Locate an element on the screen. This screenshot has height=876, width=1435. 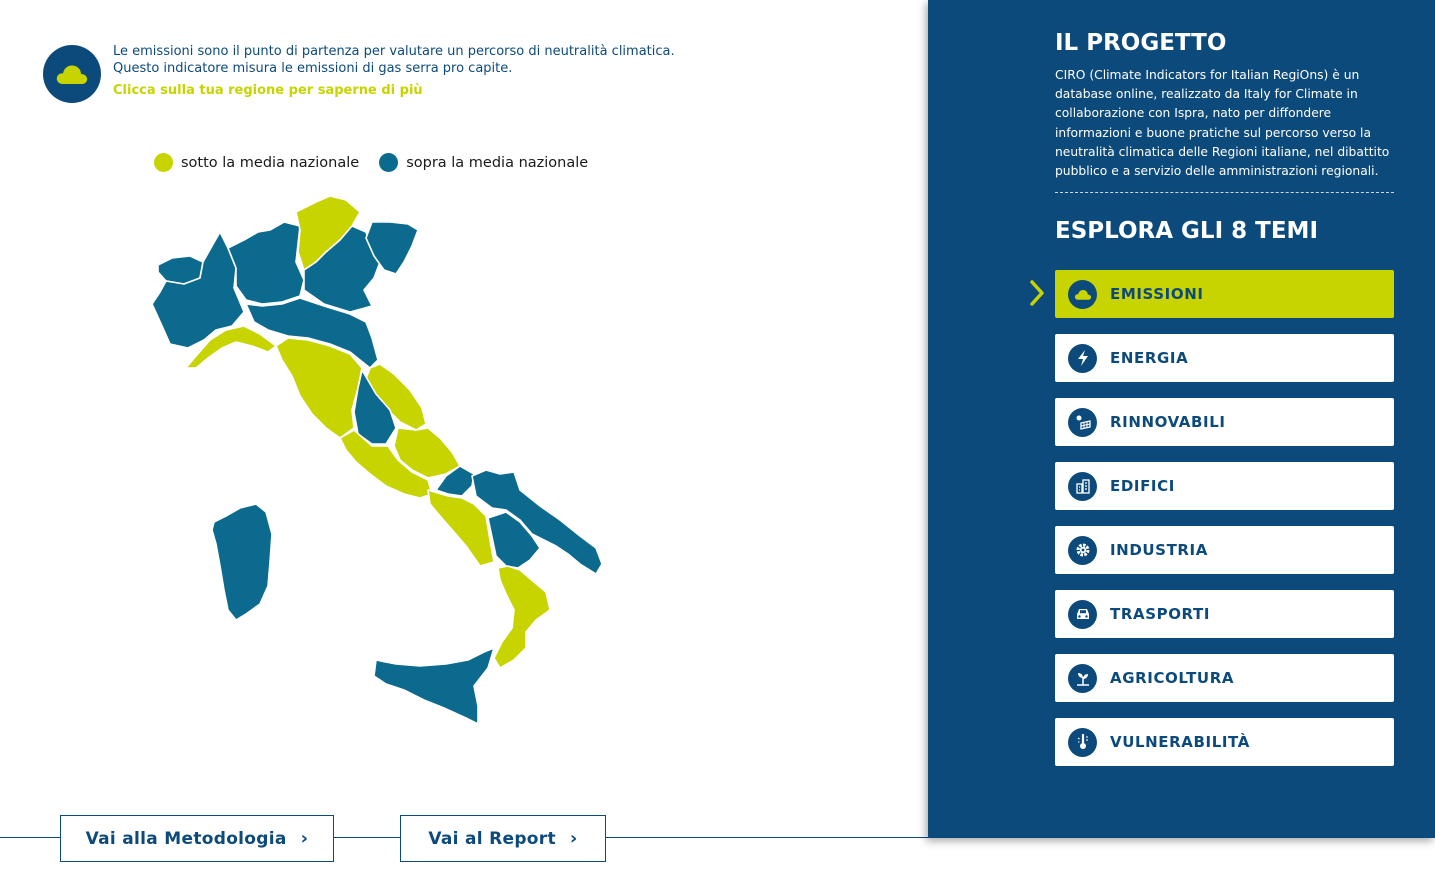
theme-trasporti: TRASPORTI is located at coordinates (1224, 614).